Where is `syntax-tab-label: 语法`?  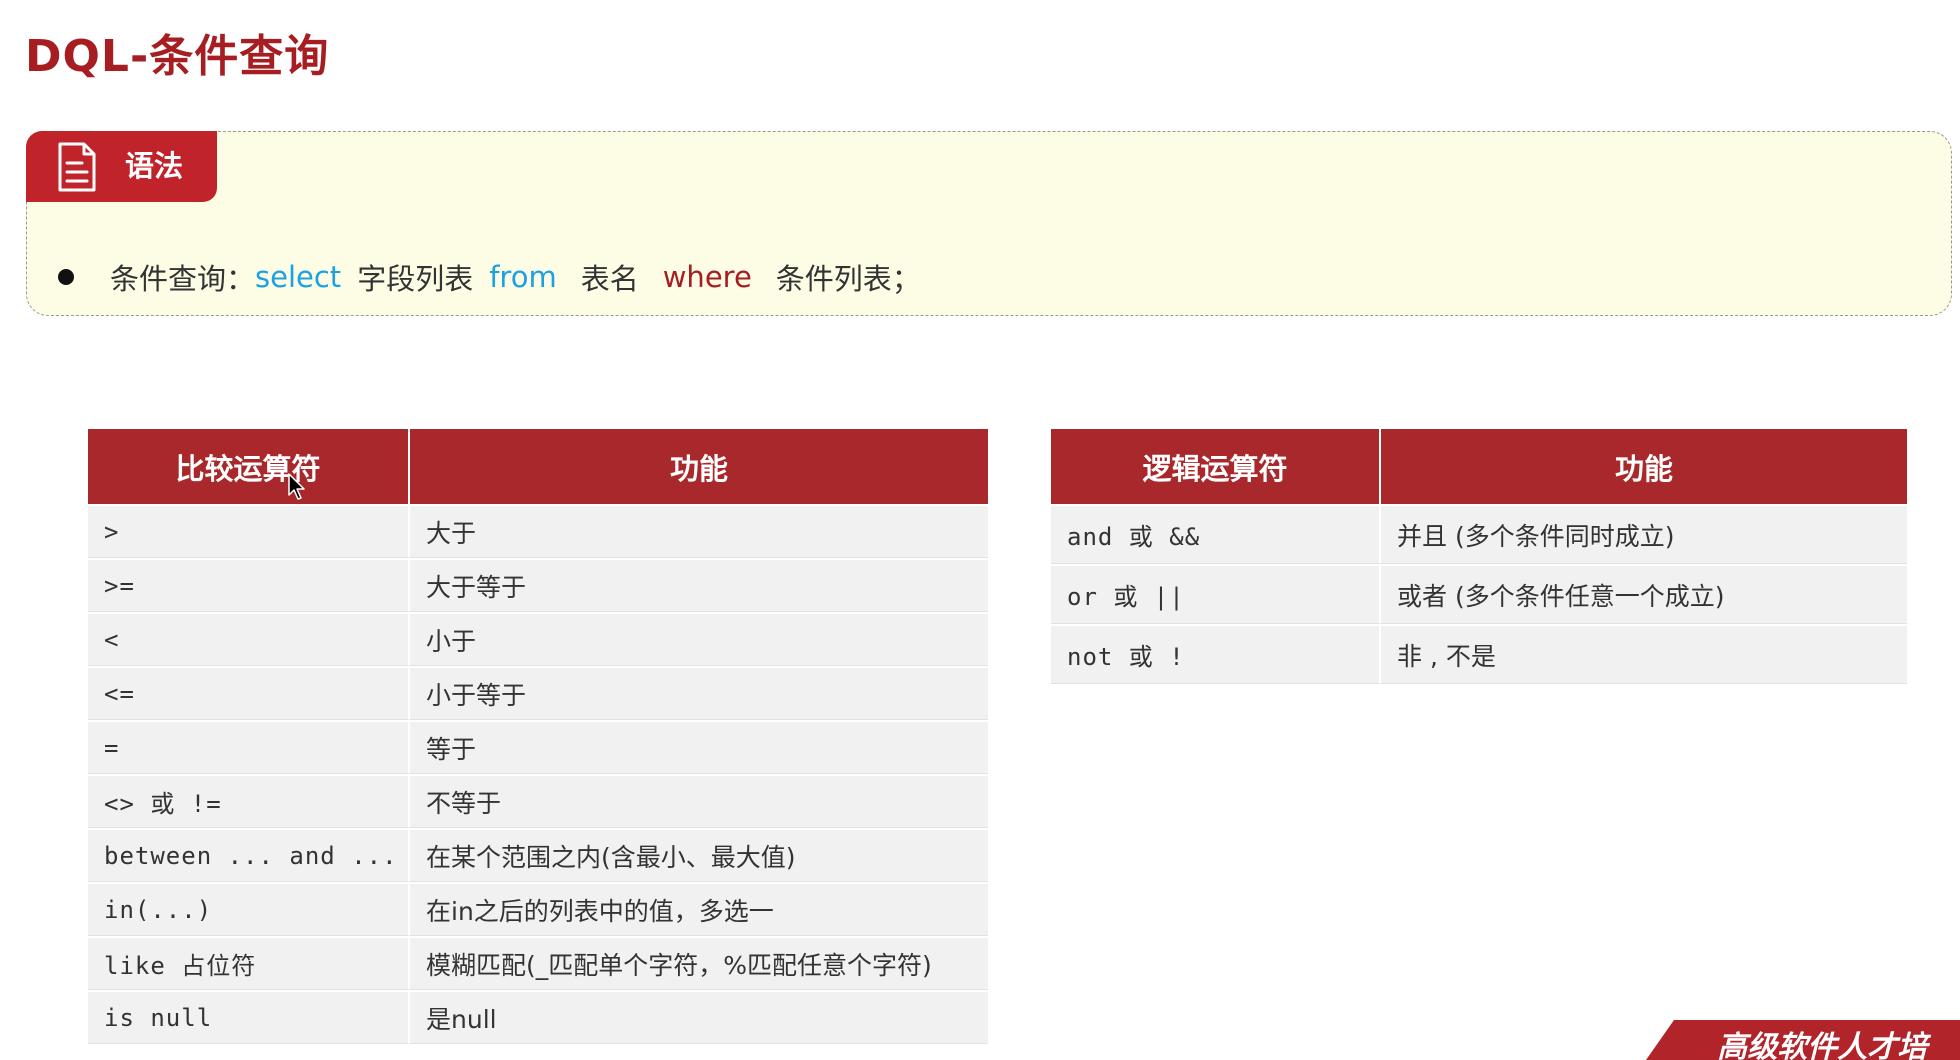
syntax-tab-label: 语法 is located at coordinates (154, 166).